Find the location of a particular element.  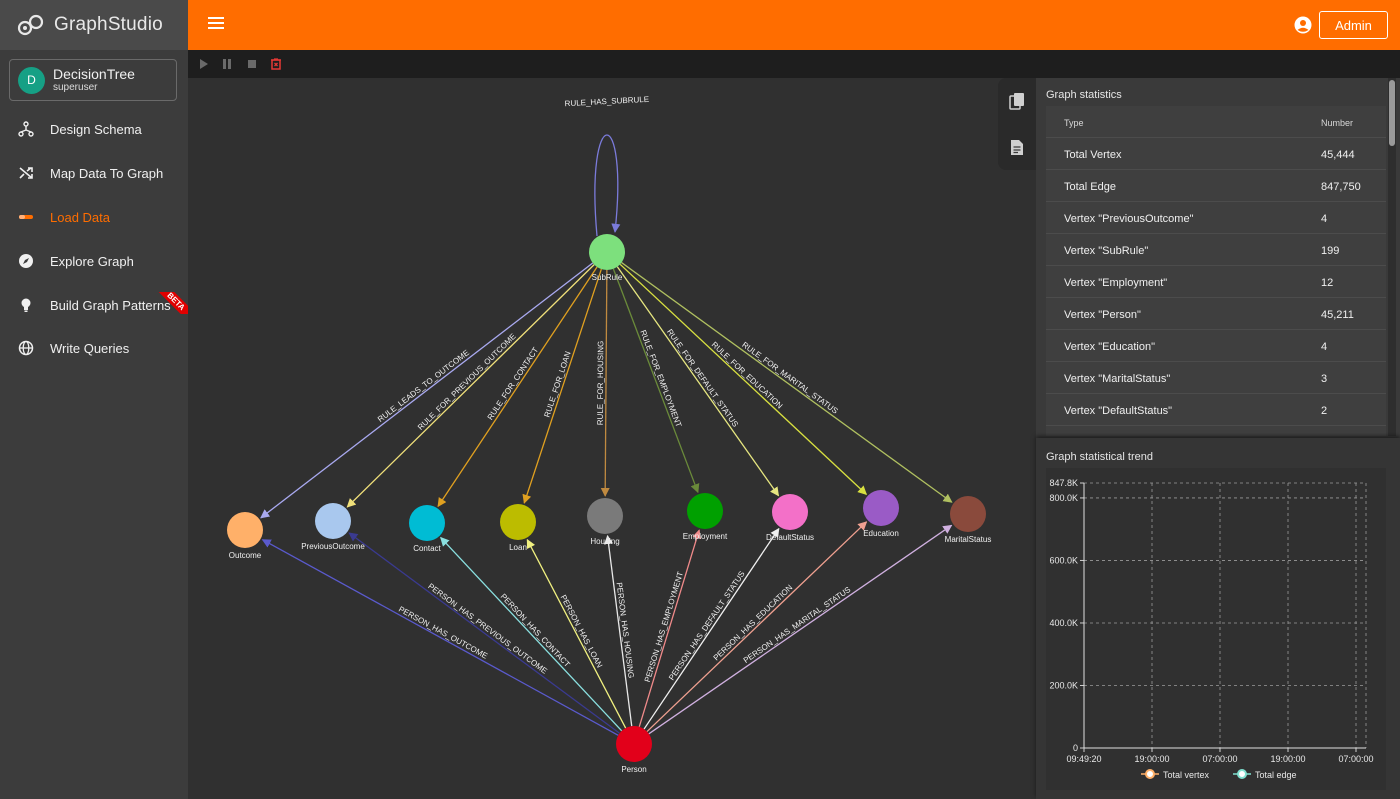

y-tick-label: 847.8K is located at coordinates (1063, 483).